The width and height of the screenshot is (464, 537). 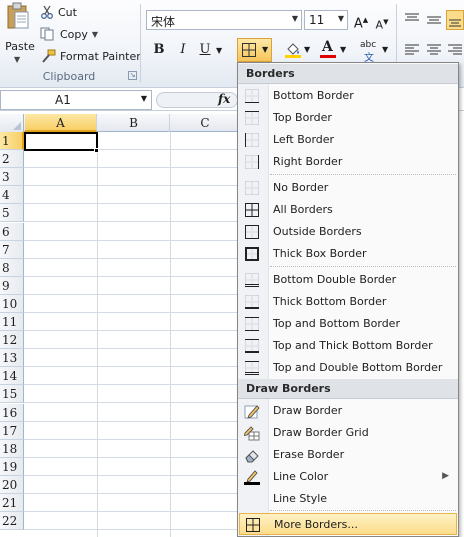 What do you see at coordinates (455, 20) in the screenshot?
I see `align-bottom-button` at bounding box center [455, 20].